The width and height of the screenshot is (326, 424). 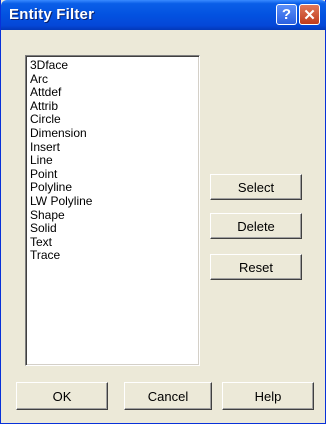 What do you see at coordinates (114, 106) in the screenshot?
I see `list-item: Attrib` at bounding box center [114, 106].